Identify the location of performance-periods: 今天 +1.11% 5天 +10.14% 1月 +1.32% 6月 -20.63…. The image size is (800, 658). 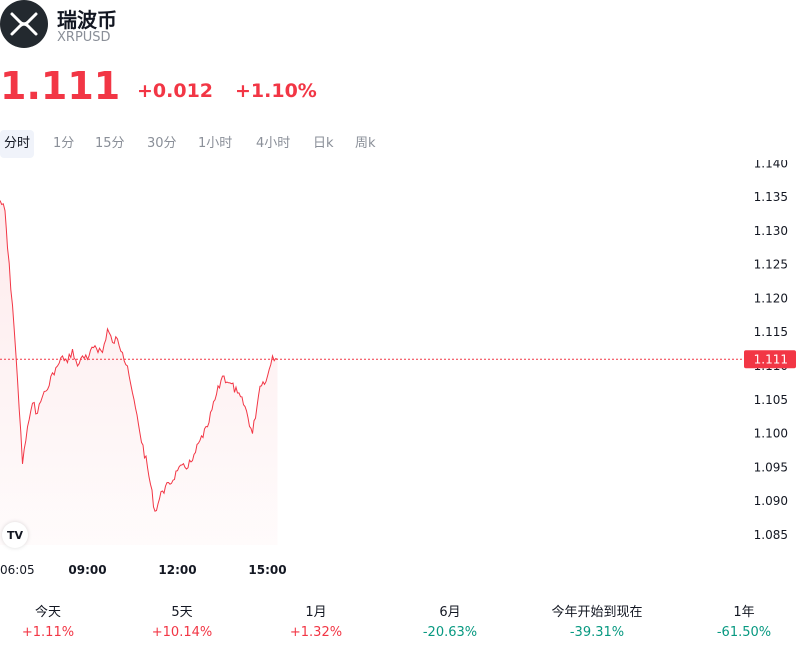
(400, 629).